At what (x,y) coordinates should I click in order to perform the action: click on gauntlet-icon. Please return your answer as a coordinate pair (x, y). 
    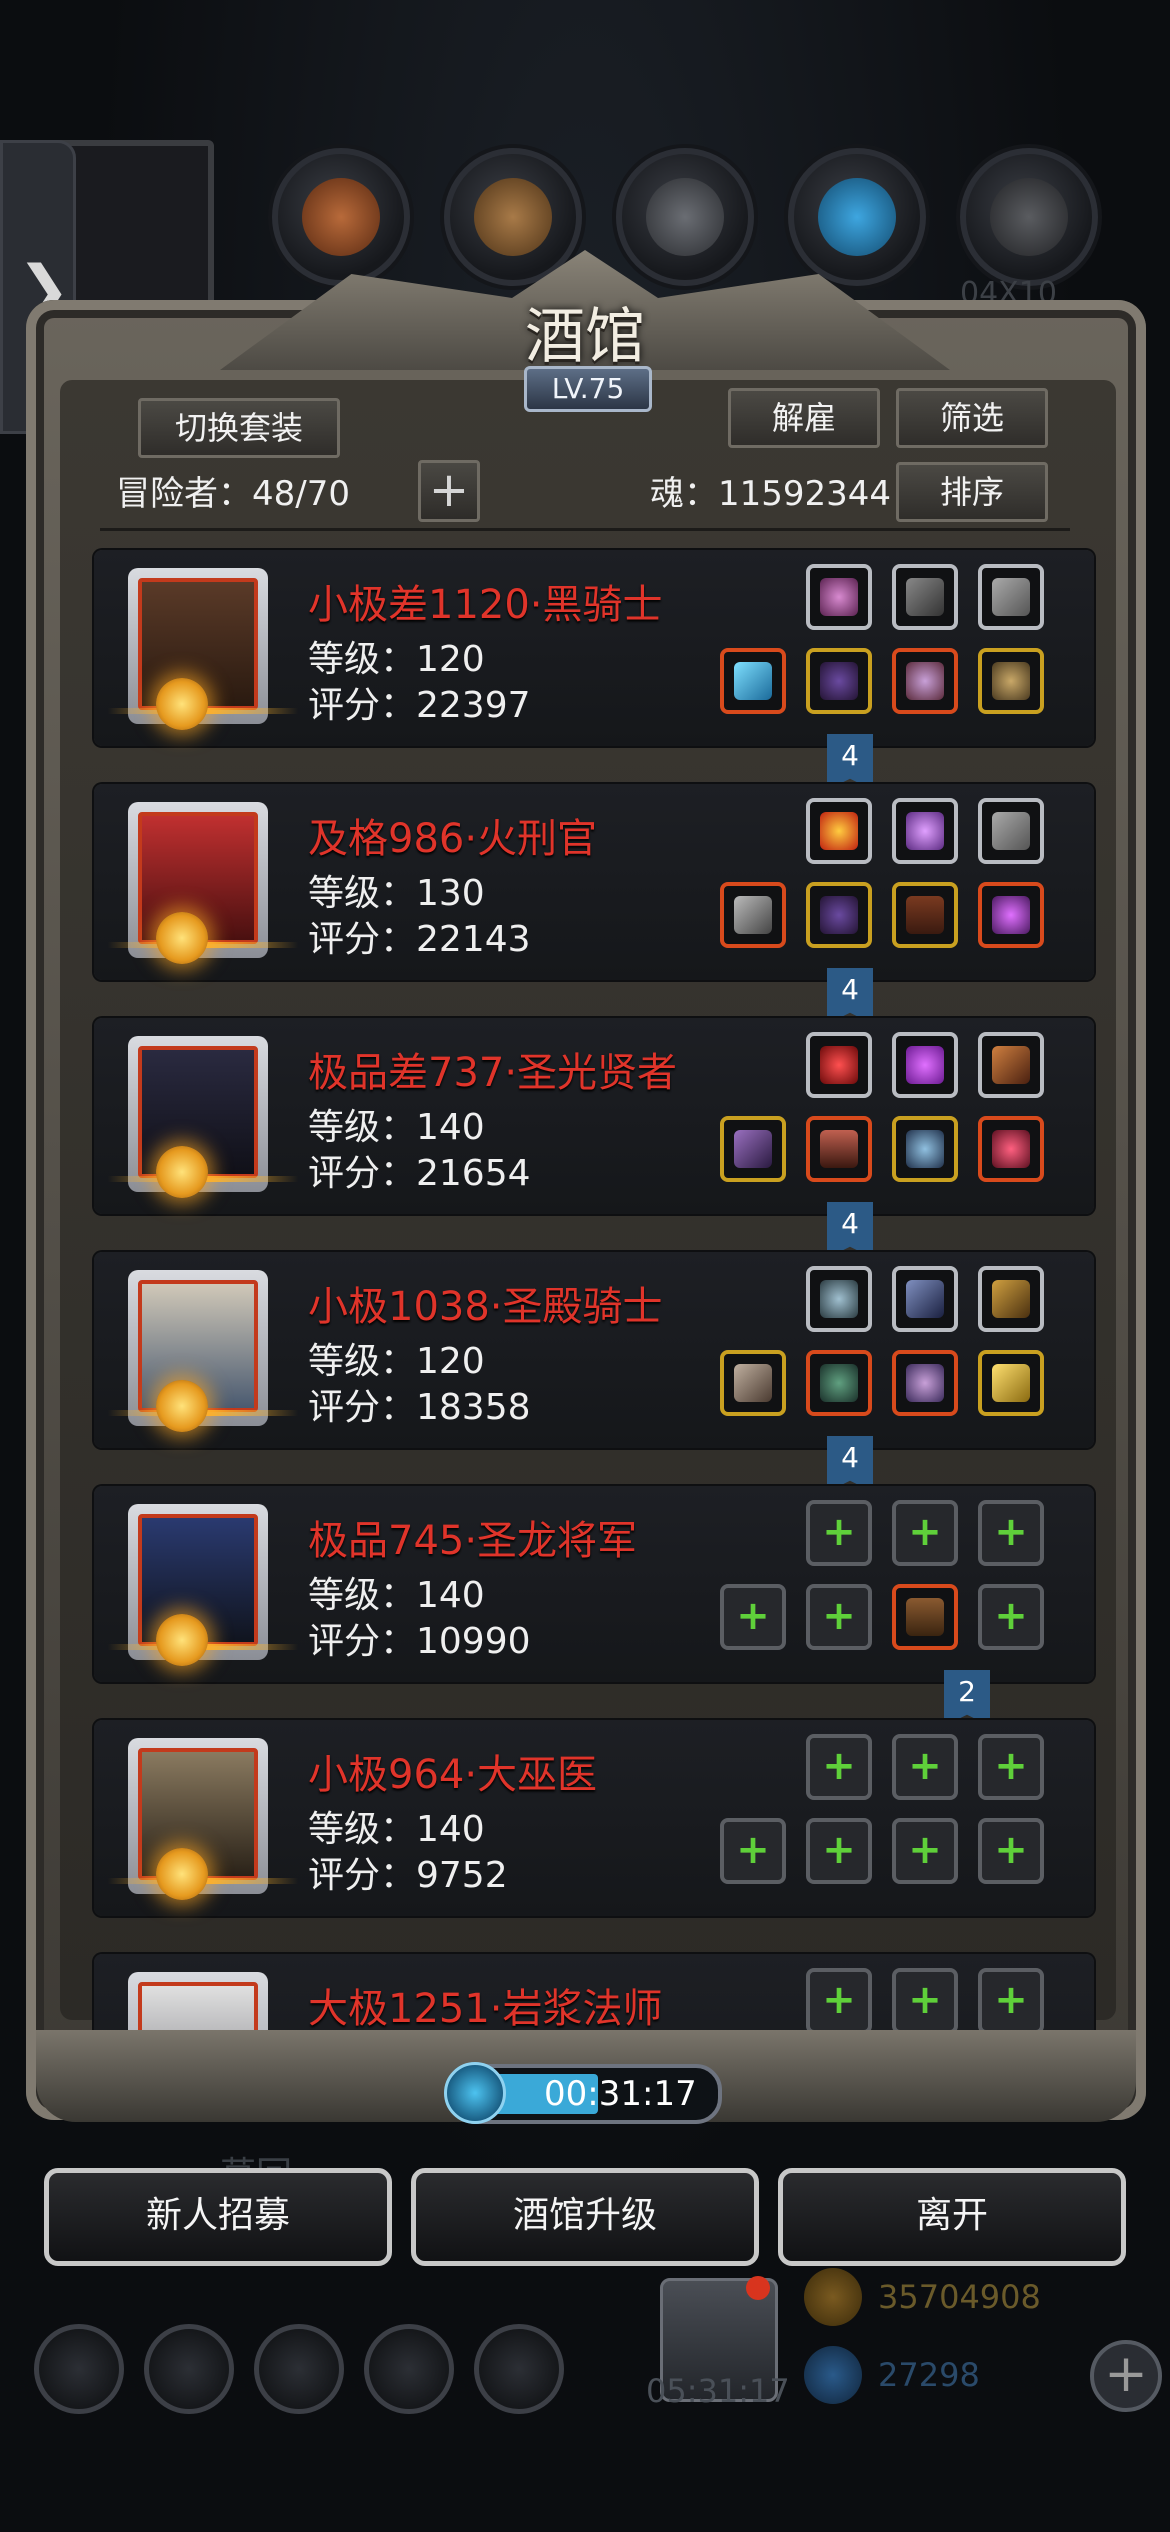
    Looking at the image, I should click on (1011, 1149).